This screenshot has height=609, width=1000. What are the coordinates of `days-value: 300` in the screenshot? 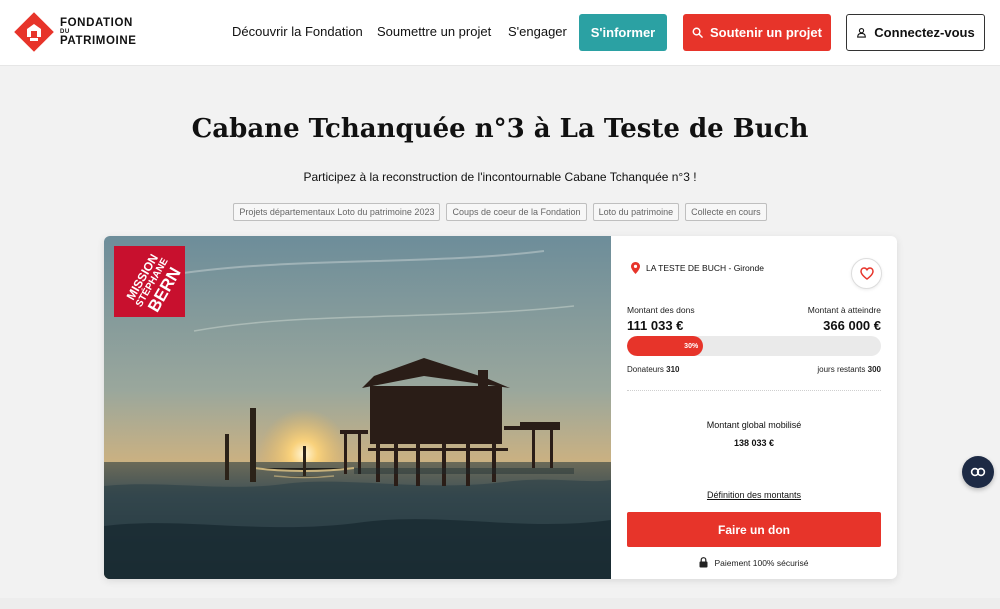 It's located at (874, 369).